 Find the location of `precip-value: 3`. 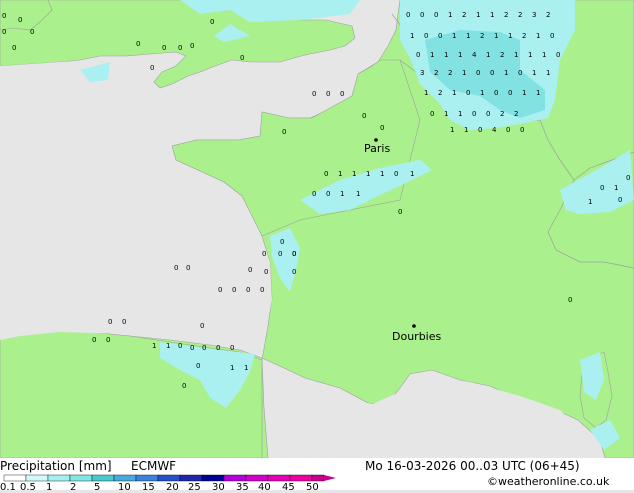

precip-value: 3 is located at coordinates (534, 15).